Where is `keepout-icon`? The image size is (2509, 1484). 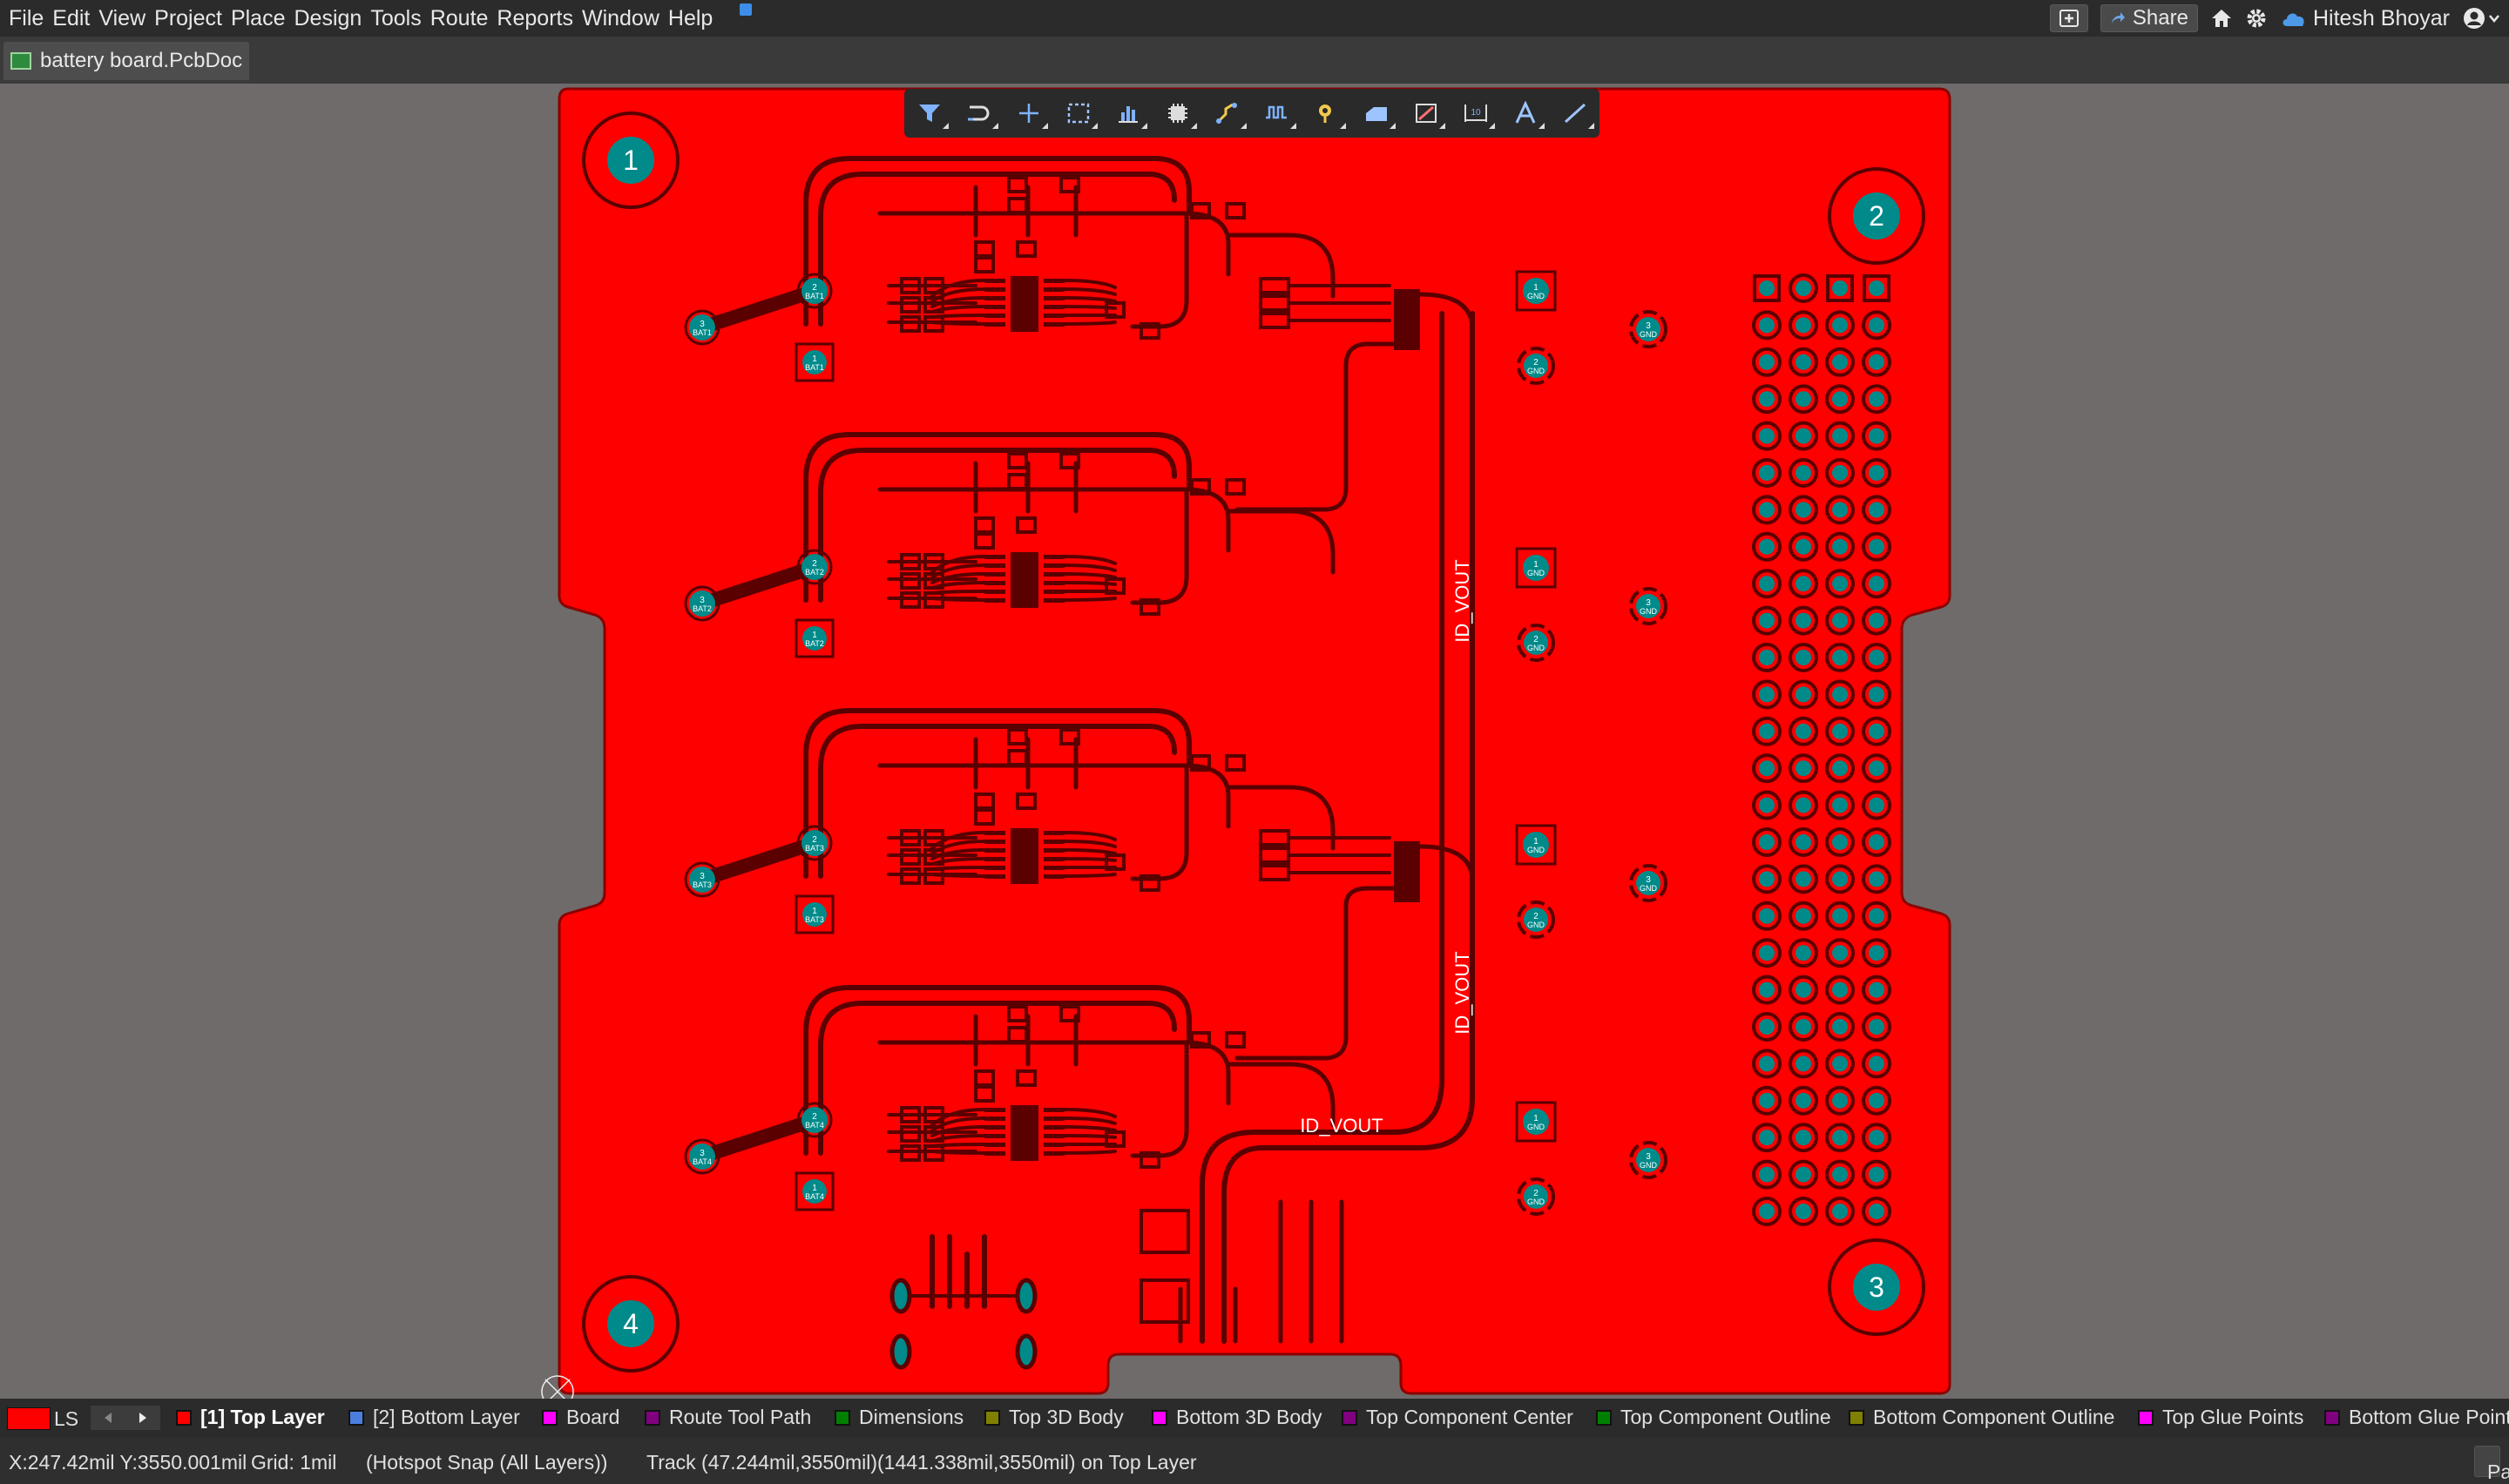 keepout-icon is located at coordinates (1427, 114).